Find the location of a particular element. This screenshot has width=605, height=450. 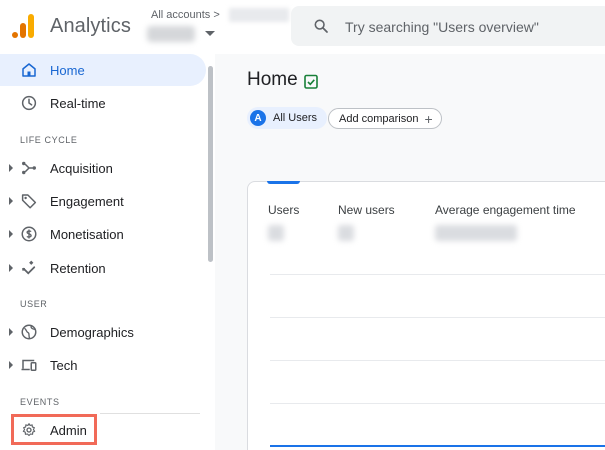

search-bar: Try searching "Users overview" is located at coordinates (448, 26).